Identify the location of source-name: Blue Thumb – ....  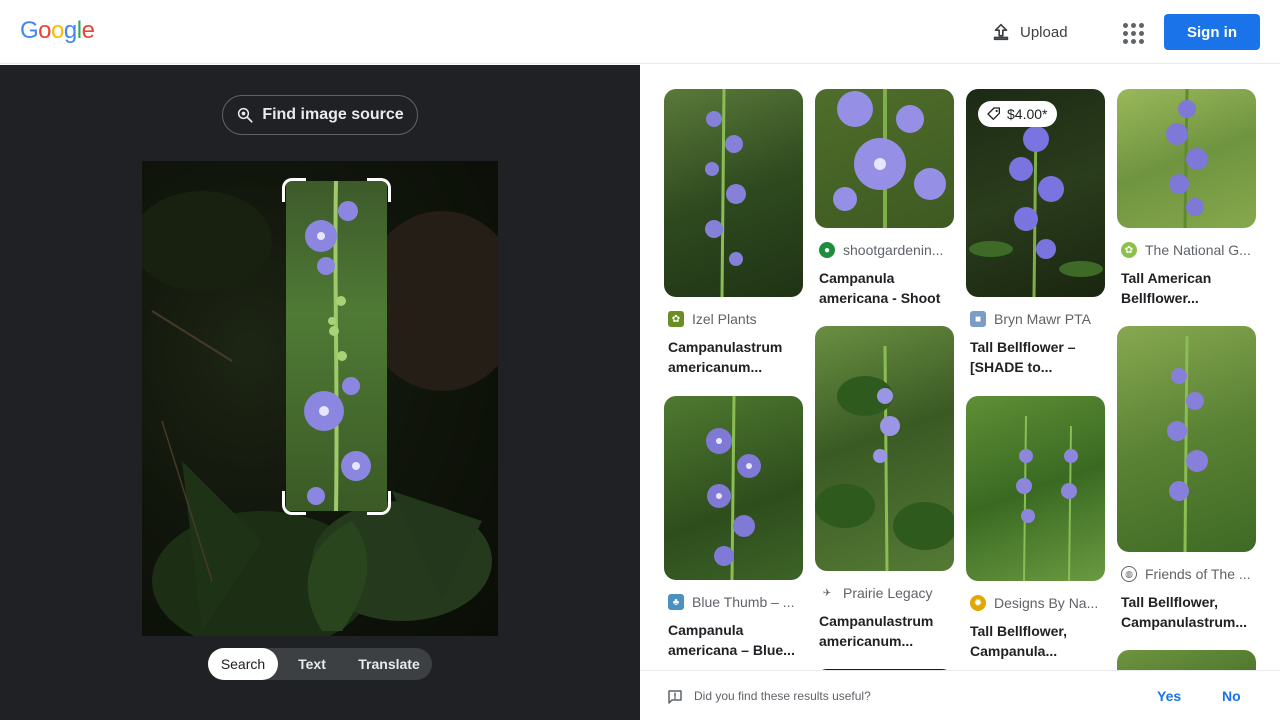
(743, 602).